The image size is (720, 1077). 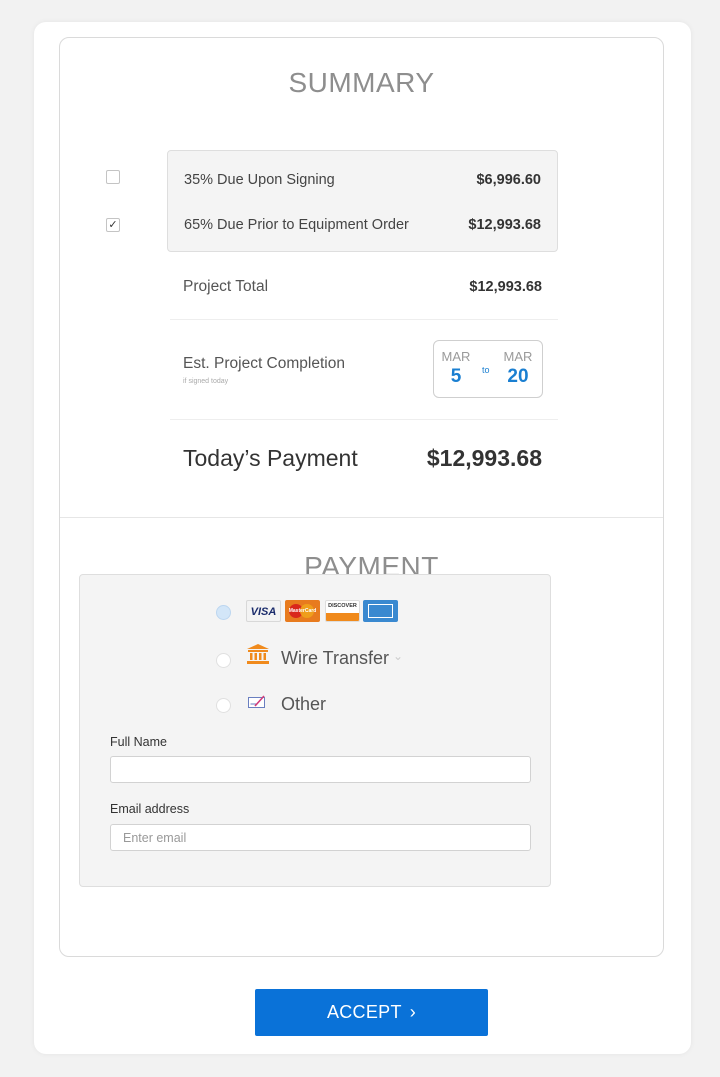 I want to click on mastercard-text: MasterCard, so click(x=302, y=611).